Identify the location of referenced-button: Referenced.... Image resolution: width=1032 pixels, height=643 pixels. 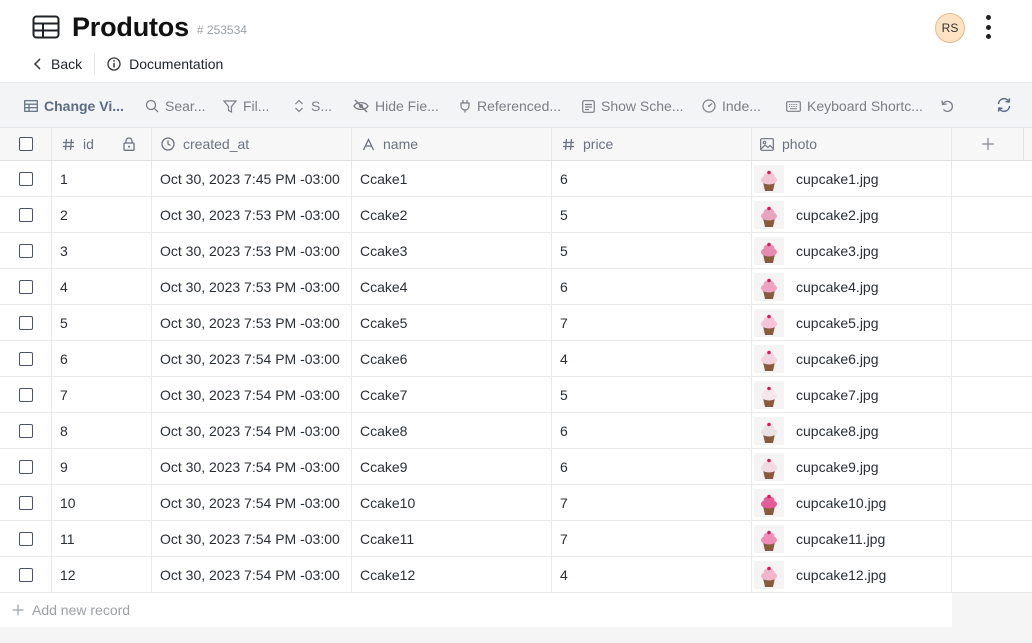
(510, 106).